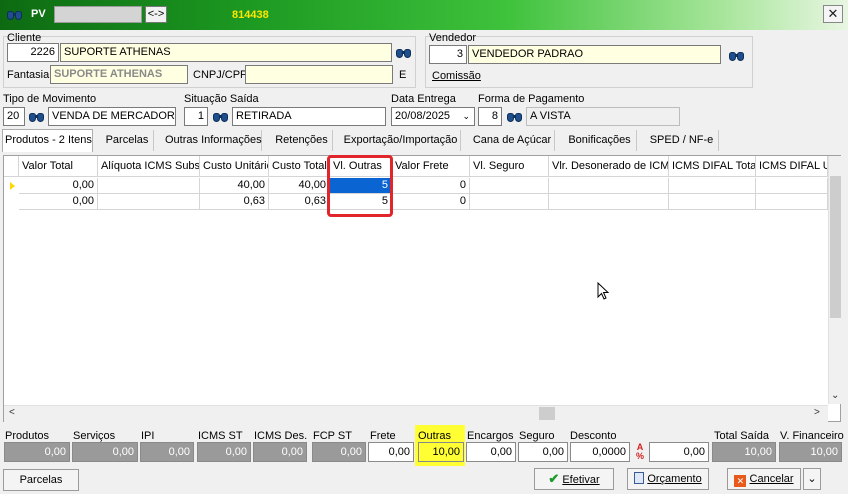 The width and height of the screenshot is (848, 494). I want to click on cnpj-field, so click(319, 74).